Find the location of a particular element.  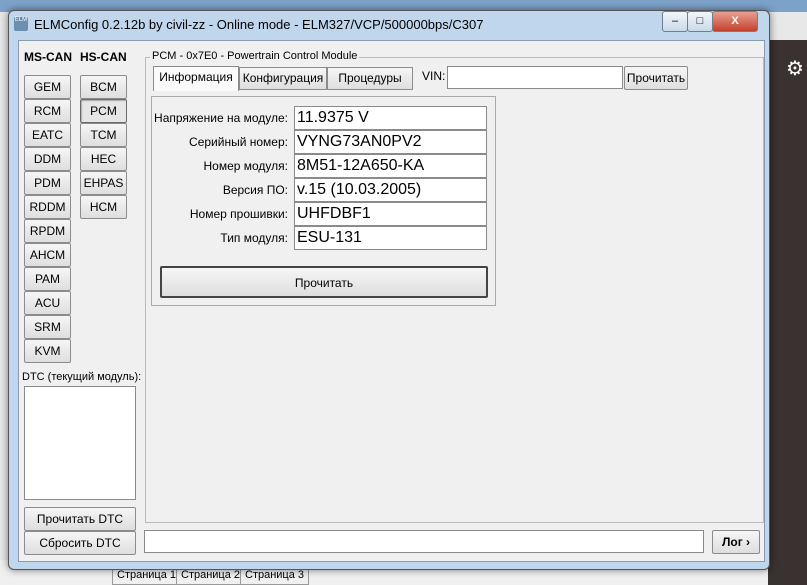

info-row-value: 11.9375 V is located at coordinates (390, 118).